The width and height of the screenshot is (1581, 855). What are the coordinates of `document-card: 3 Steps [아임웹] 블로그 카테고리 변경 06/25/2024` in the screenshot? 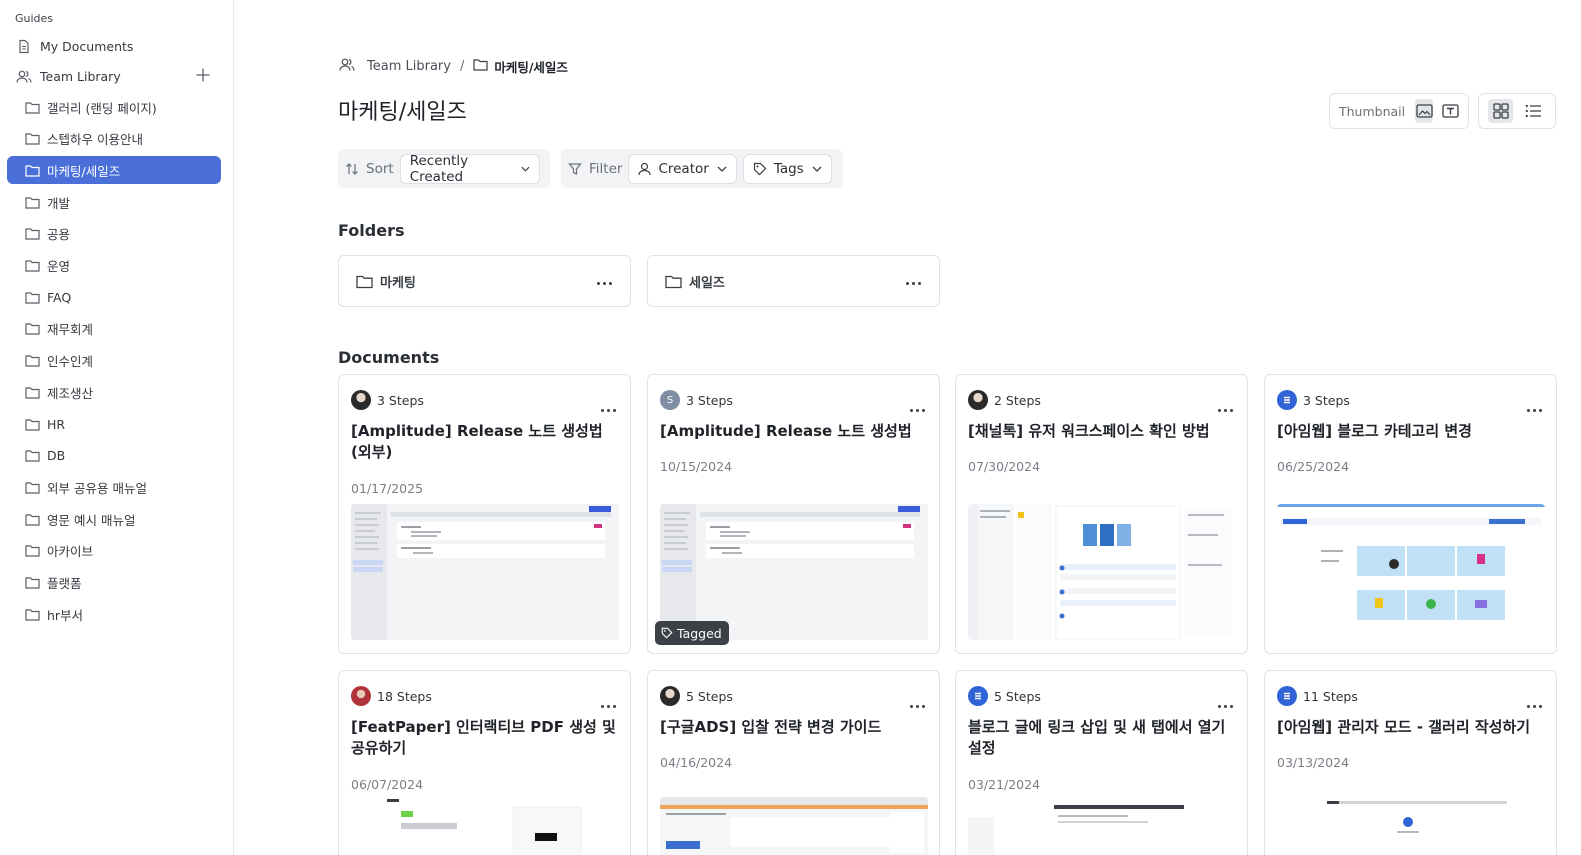 It's located at (1410, 514).